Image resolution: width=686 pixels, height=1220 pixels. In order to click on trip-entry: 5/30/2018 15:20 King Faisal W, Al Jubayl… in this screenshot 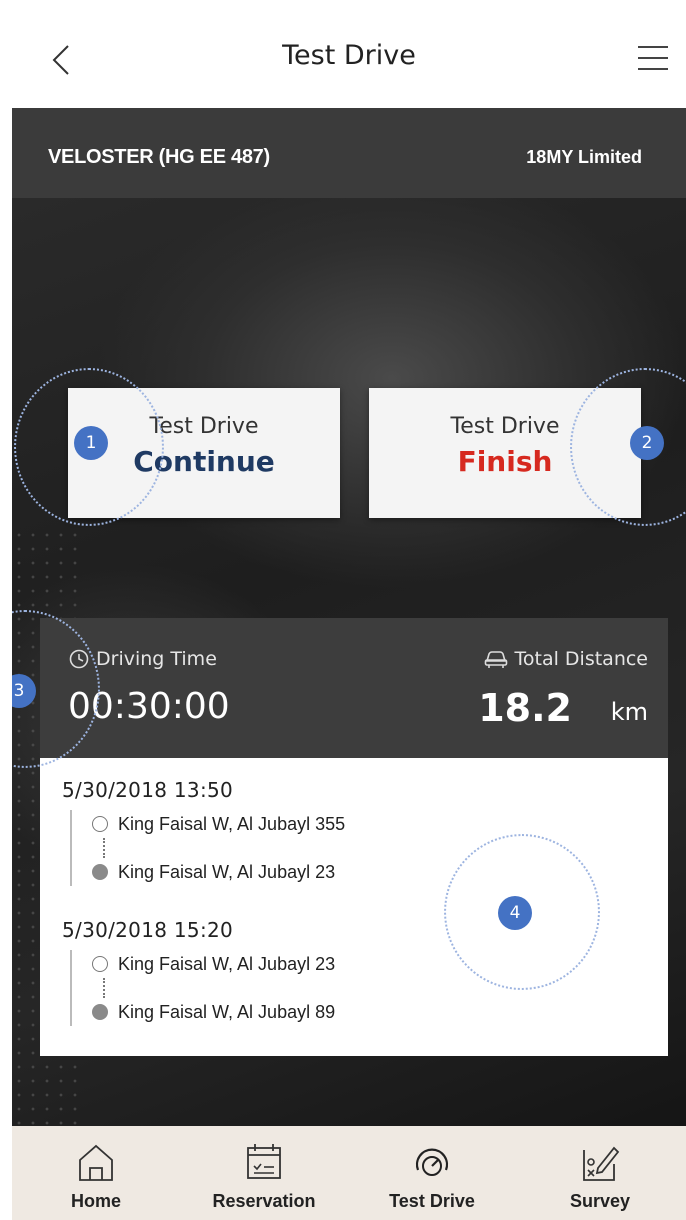, I will do `click(198, 972)`.